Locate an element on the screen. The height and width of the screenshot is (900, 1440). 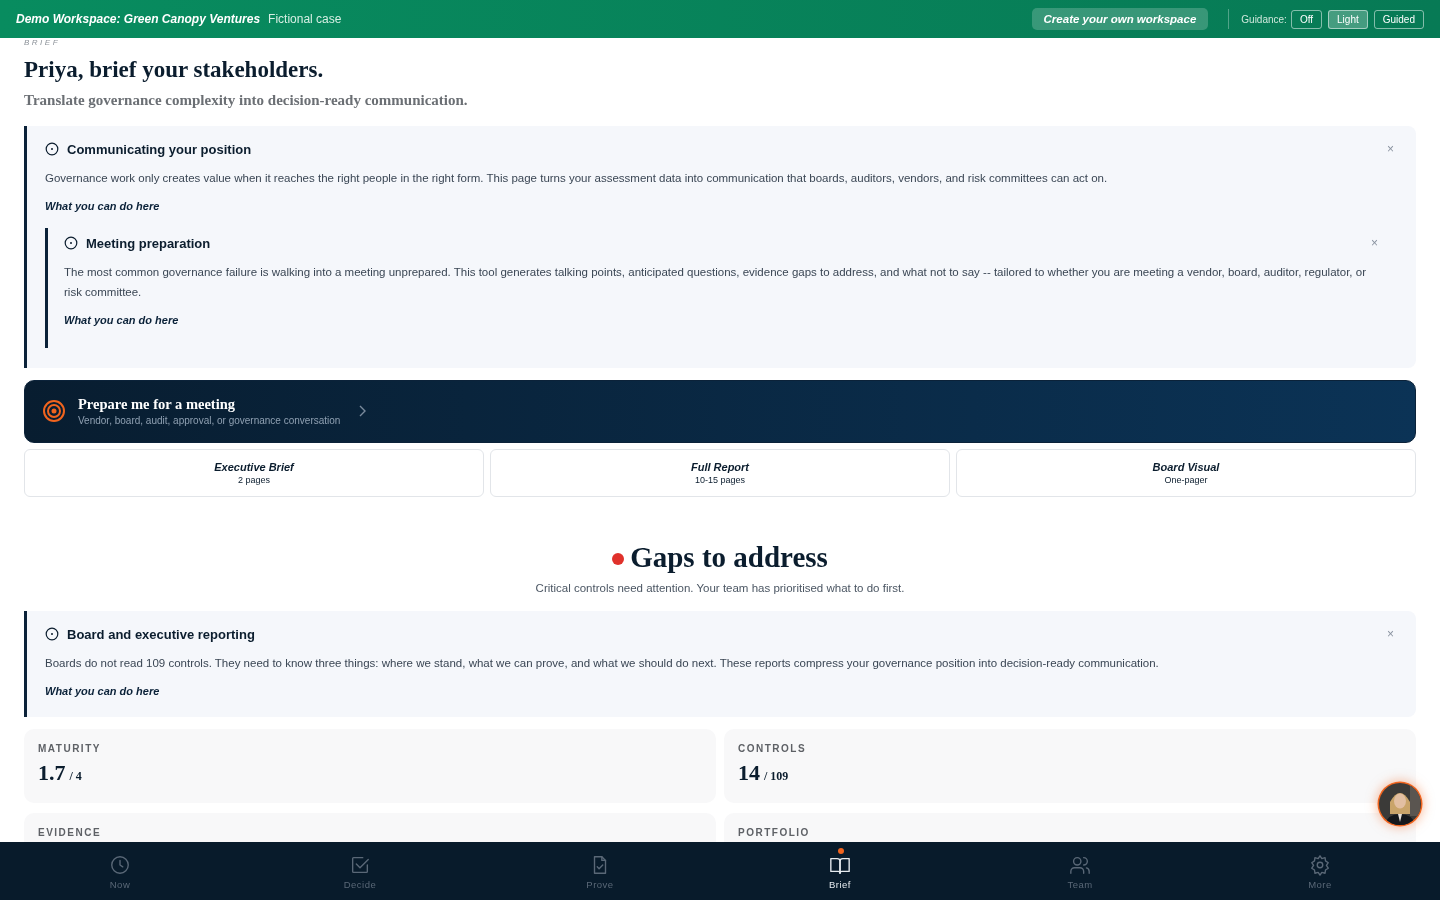
stat-value: 1.7 is located at coordinates (52, 772).